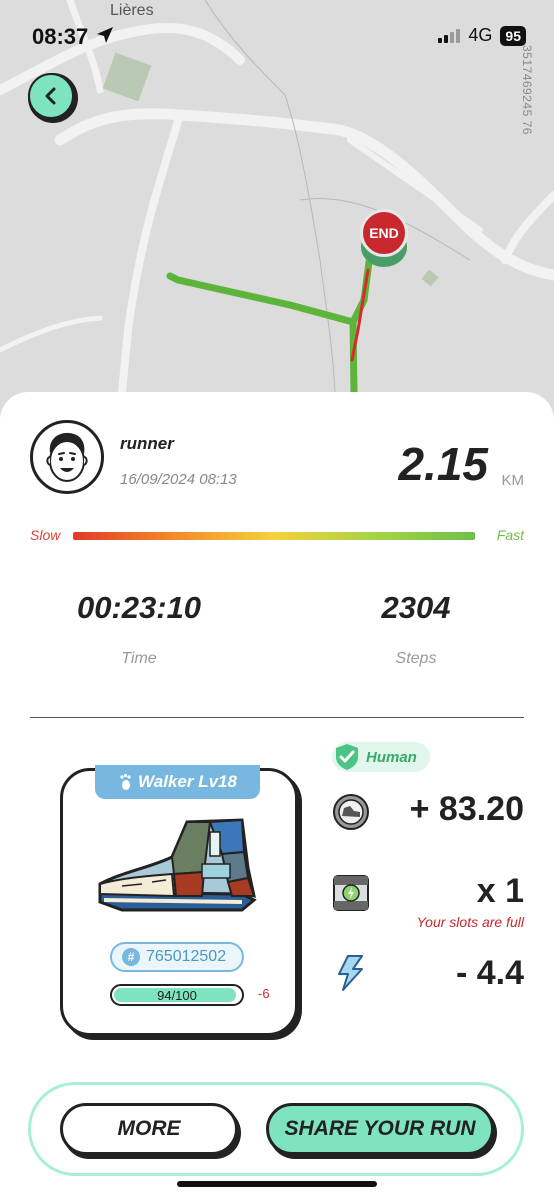 Image resolution: width=554 pixels, height=1200 pixels. I want to click on steps-label: Steps, so click(416, 658).